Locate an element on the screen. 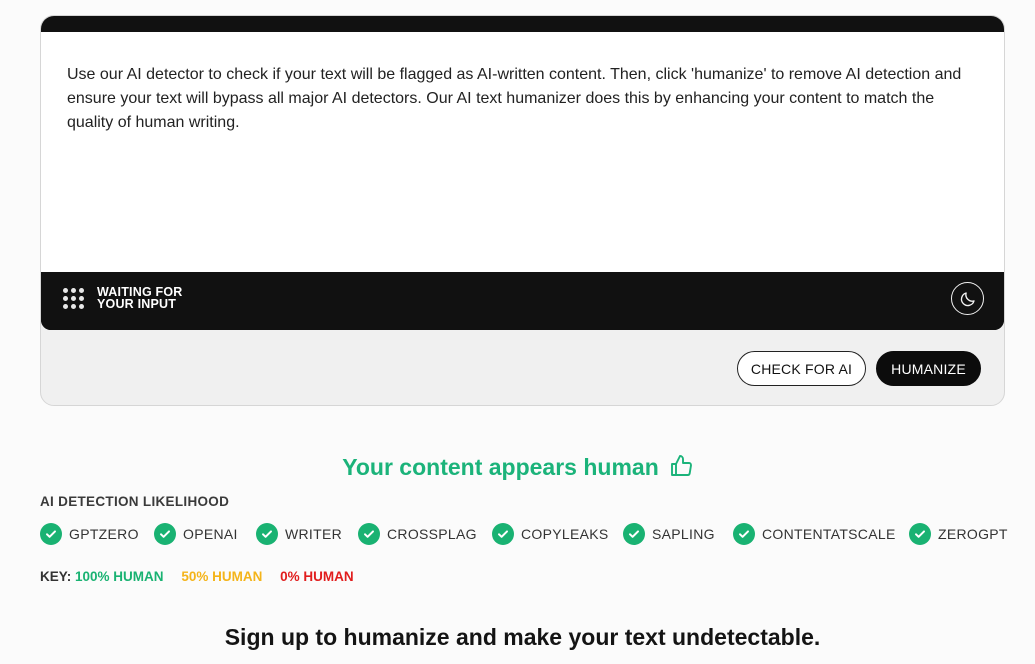 This screenshot has width=1035, height=664. detector-sapling: SAPLING is located at coordinates (669, 534).